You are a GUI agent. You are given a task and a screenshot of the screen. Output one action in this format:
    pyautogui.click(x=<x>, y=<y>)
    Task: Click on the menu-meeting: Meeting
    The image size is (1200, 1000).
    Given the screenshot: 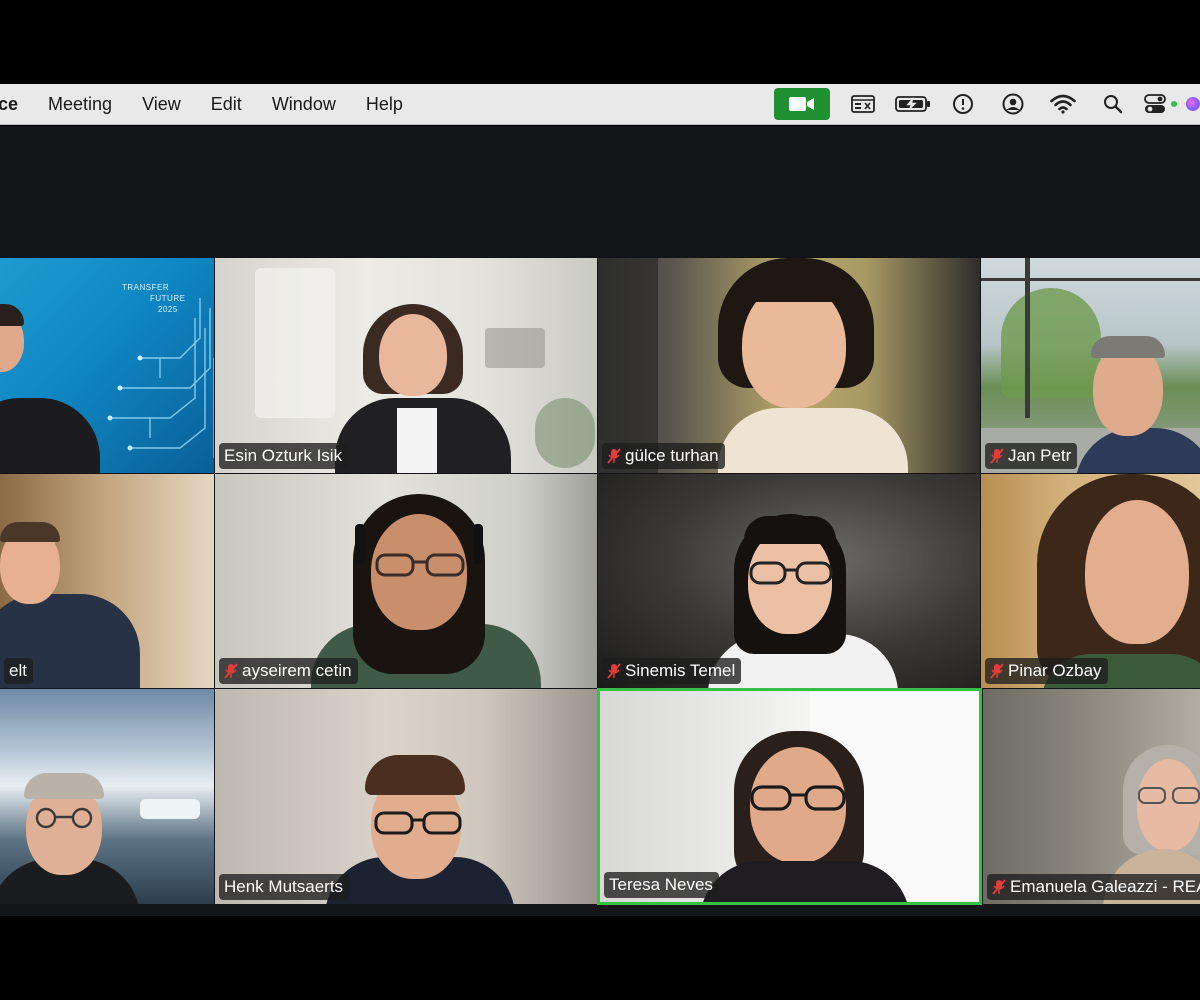 What is the action you would take?
    pyautogui.click(x=80, y=104)
    